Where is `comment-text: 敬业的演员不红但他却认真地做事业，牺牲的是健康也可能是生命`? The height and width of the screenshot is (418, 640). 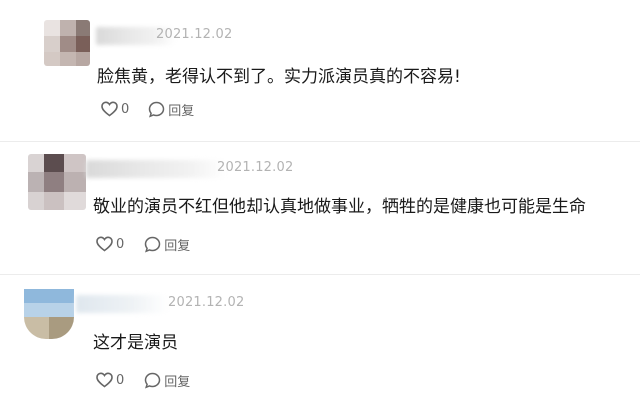 comment-text: 敬业的演员不红但他却认真地做事业，牺牲的是健康也可能是生命 is located at coordinates (339, 207).